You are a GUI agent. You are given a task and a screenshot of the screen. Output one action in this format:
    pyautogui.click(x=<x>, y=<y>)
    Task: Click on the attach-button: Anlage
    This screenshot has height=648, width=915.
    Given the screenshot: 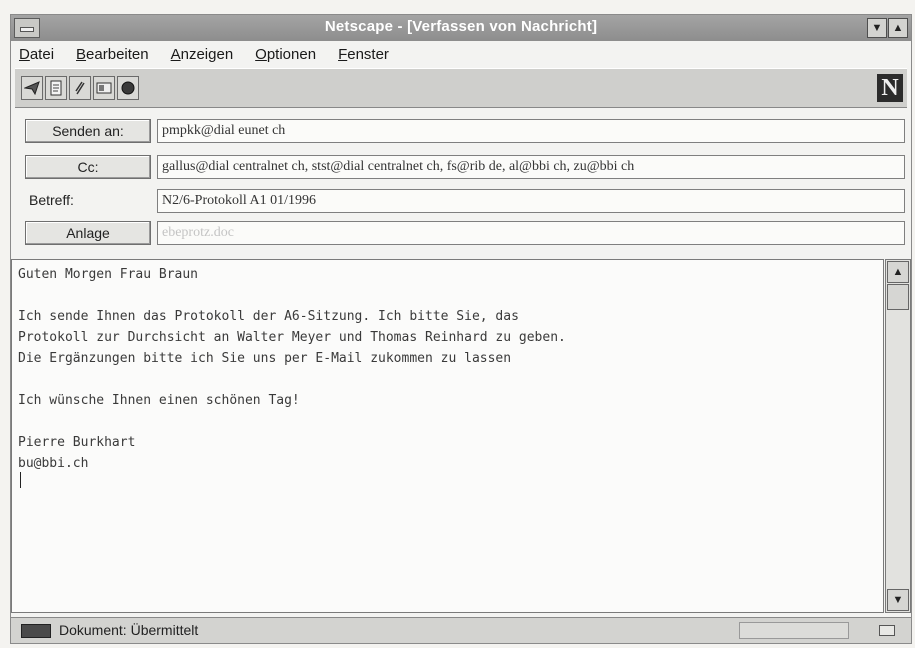 What is the action you would take?
    pyautogui.click(x=88, y=233)
    